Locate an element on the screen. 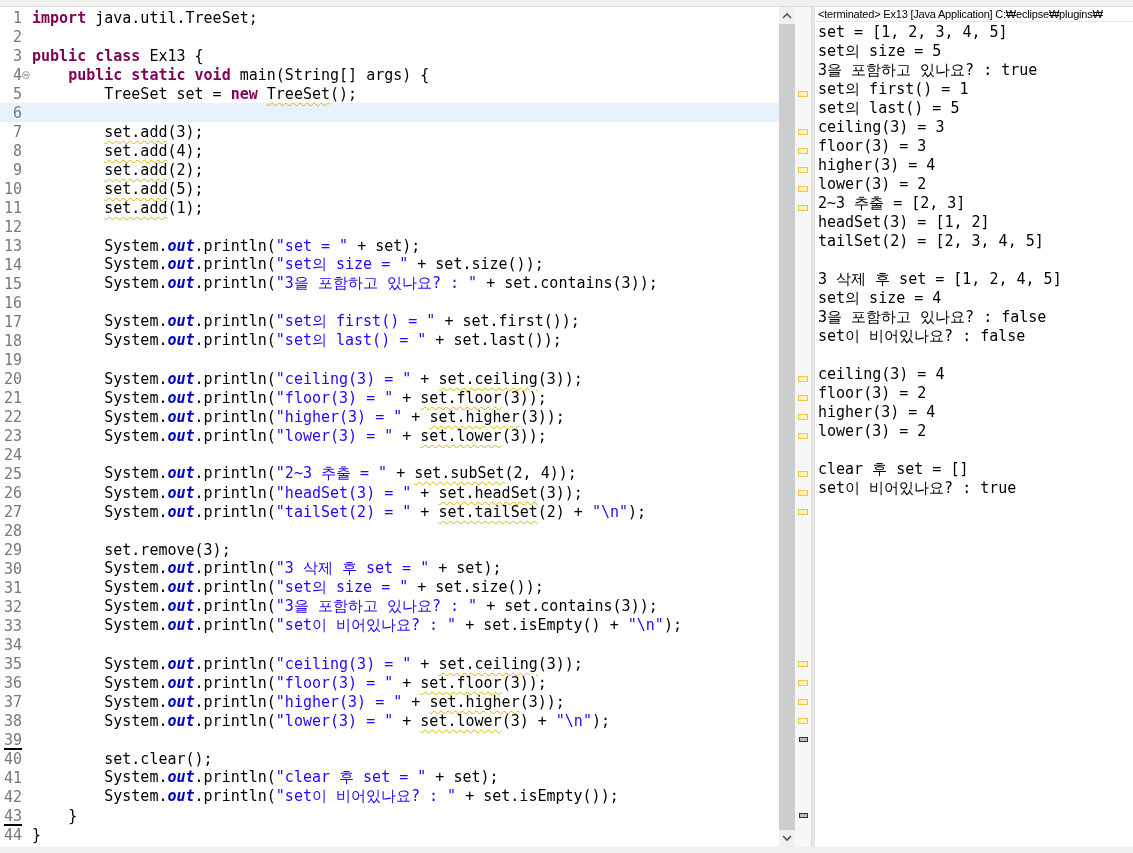 The height and width of the screenshot is (853, 1133). line-number: 24 is located at coordinates (12, 454).